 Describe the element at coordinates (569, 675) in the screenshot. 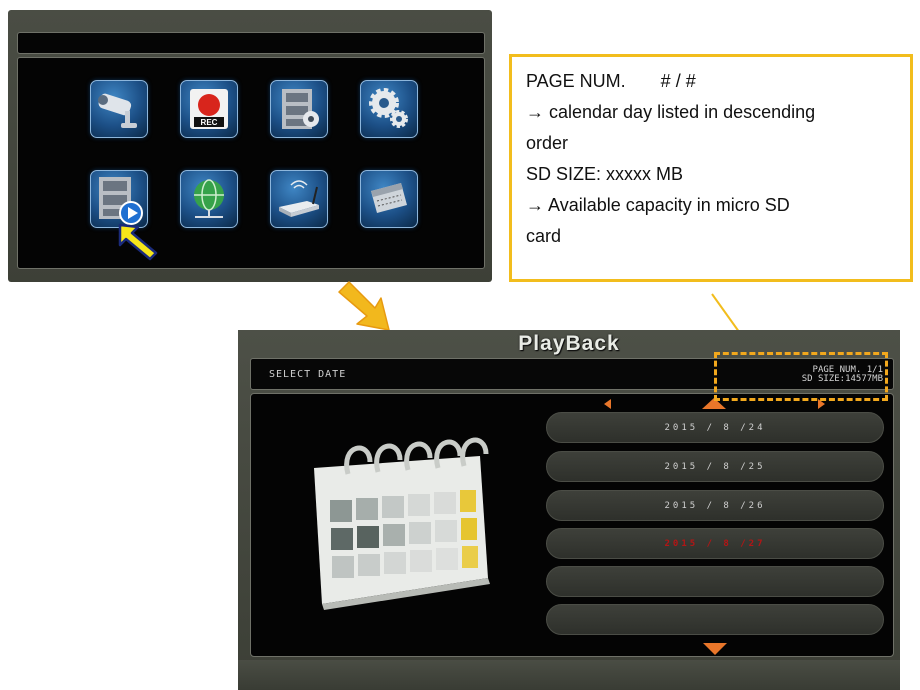

I see `playback-bottom-bar` at that location.